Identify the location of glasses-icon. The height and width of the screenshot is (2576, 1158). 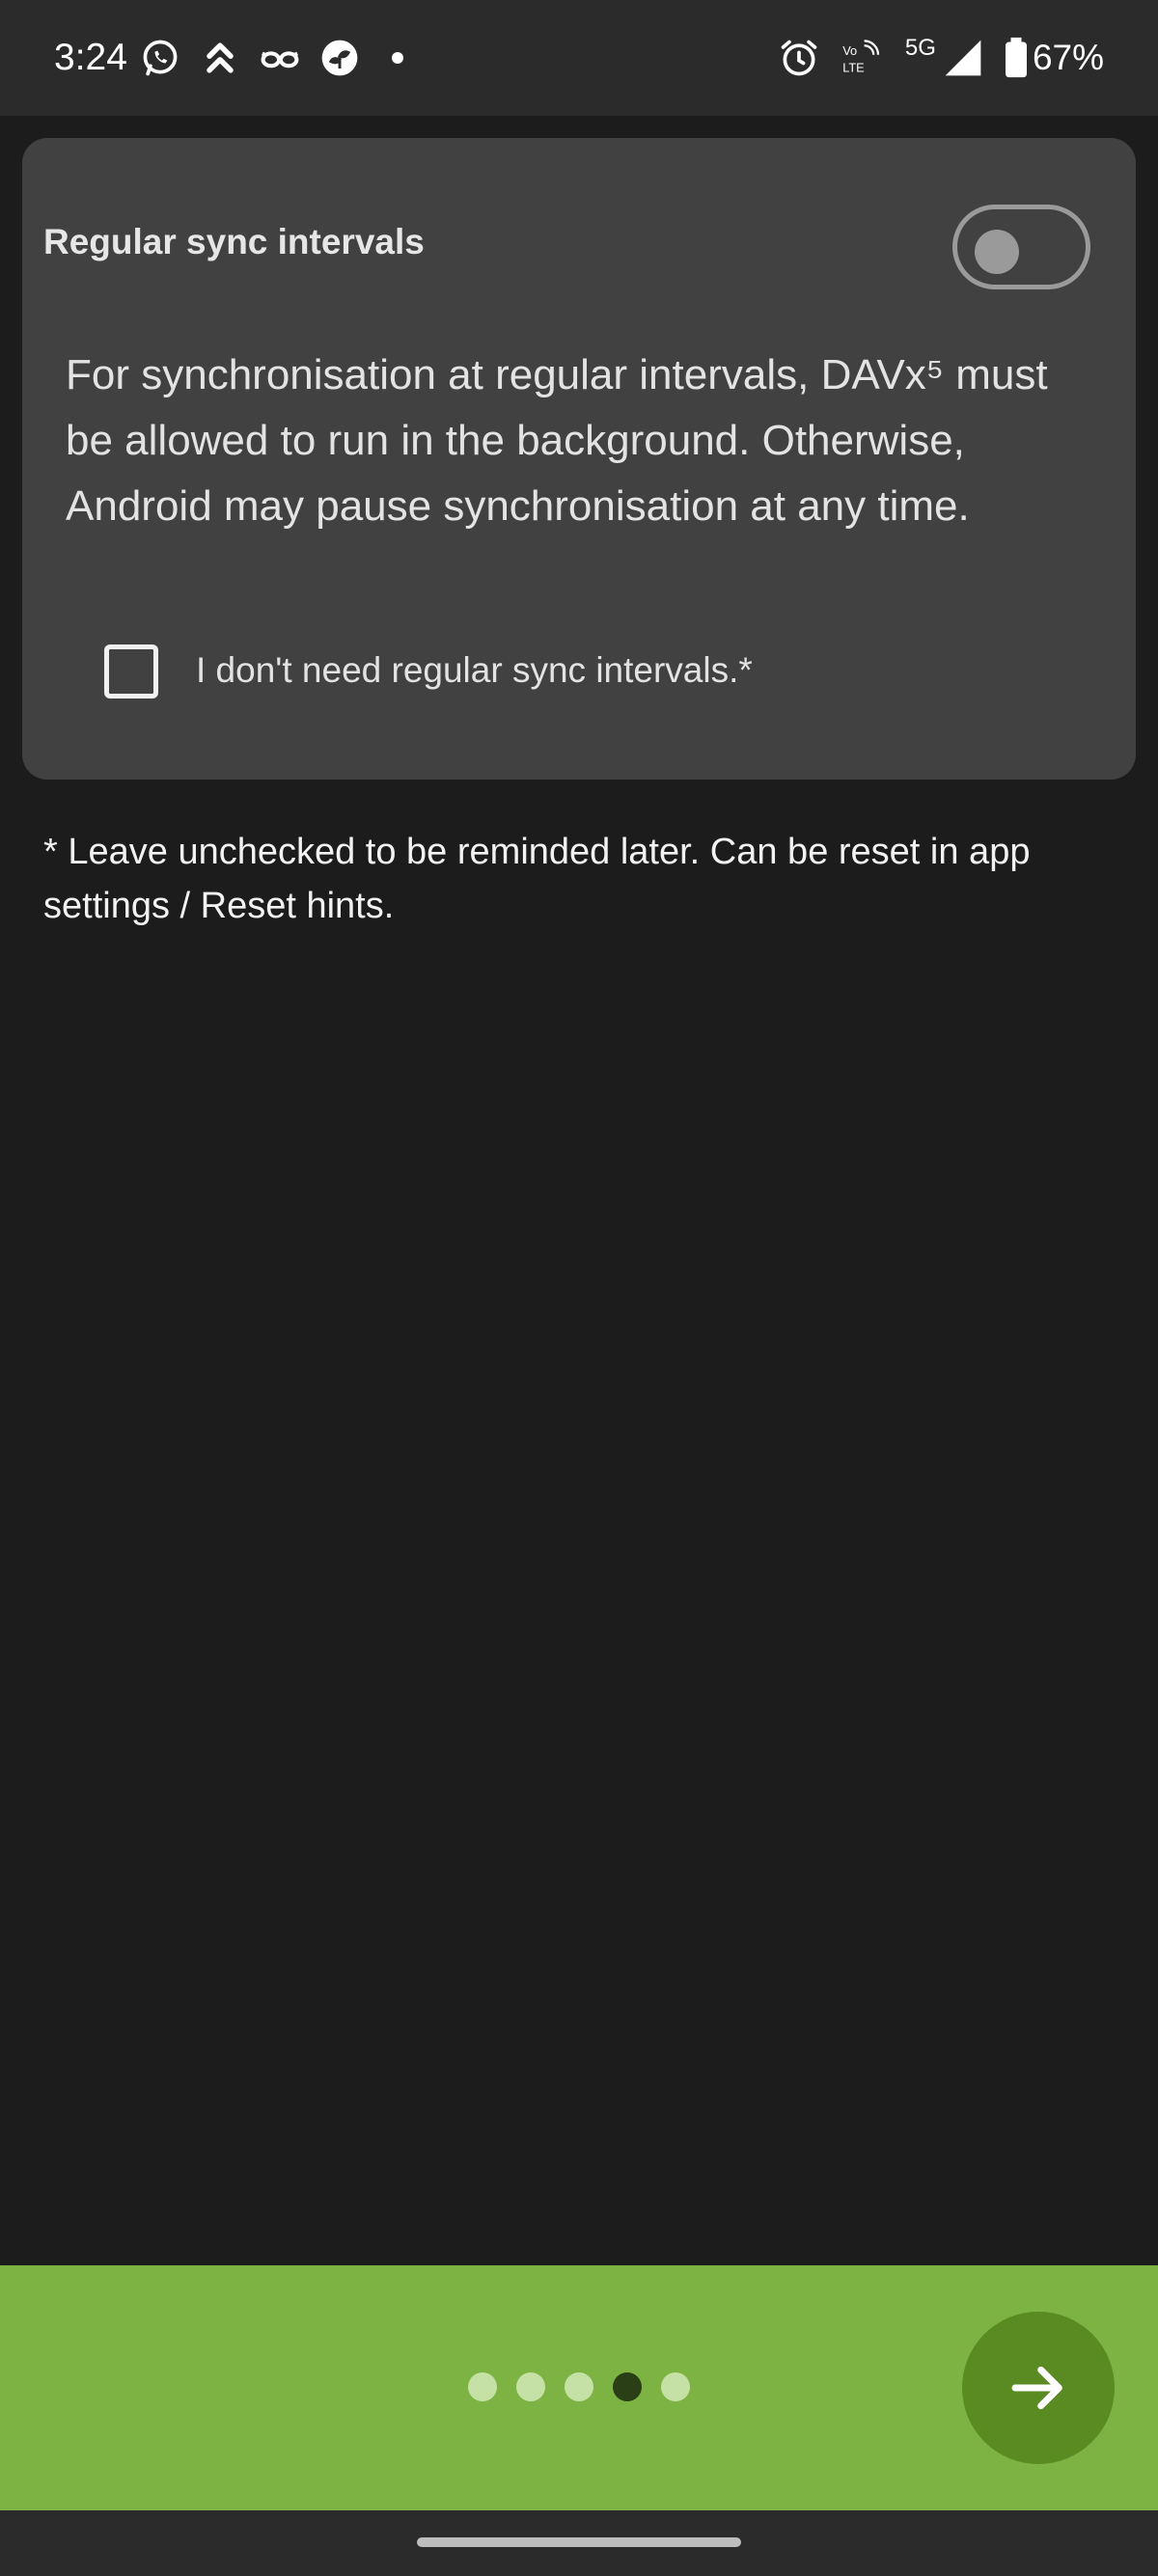
(280, 58).